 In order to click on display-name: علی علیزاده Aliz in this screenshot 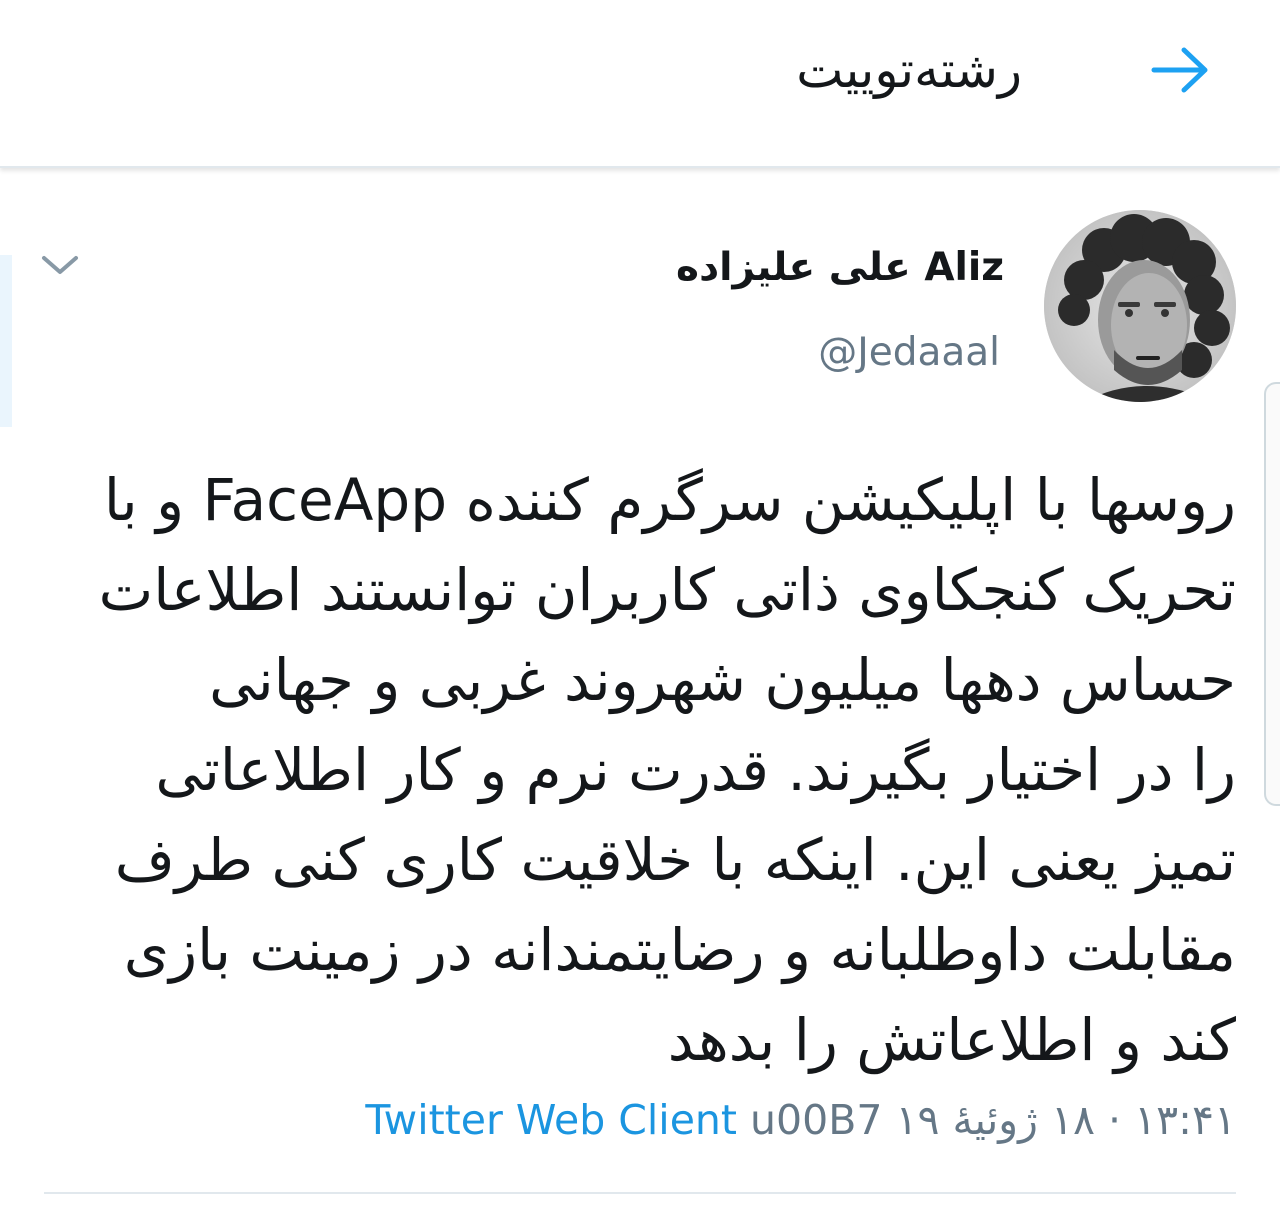, I will do `click(840, 268)`.